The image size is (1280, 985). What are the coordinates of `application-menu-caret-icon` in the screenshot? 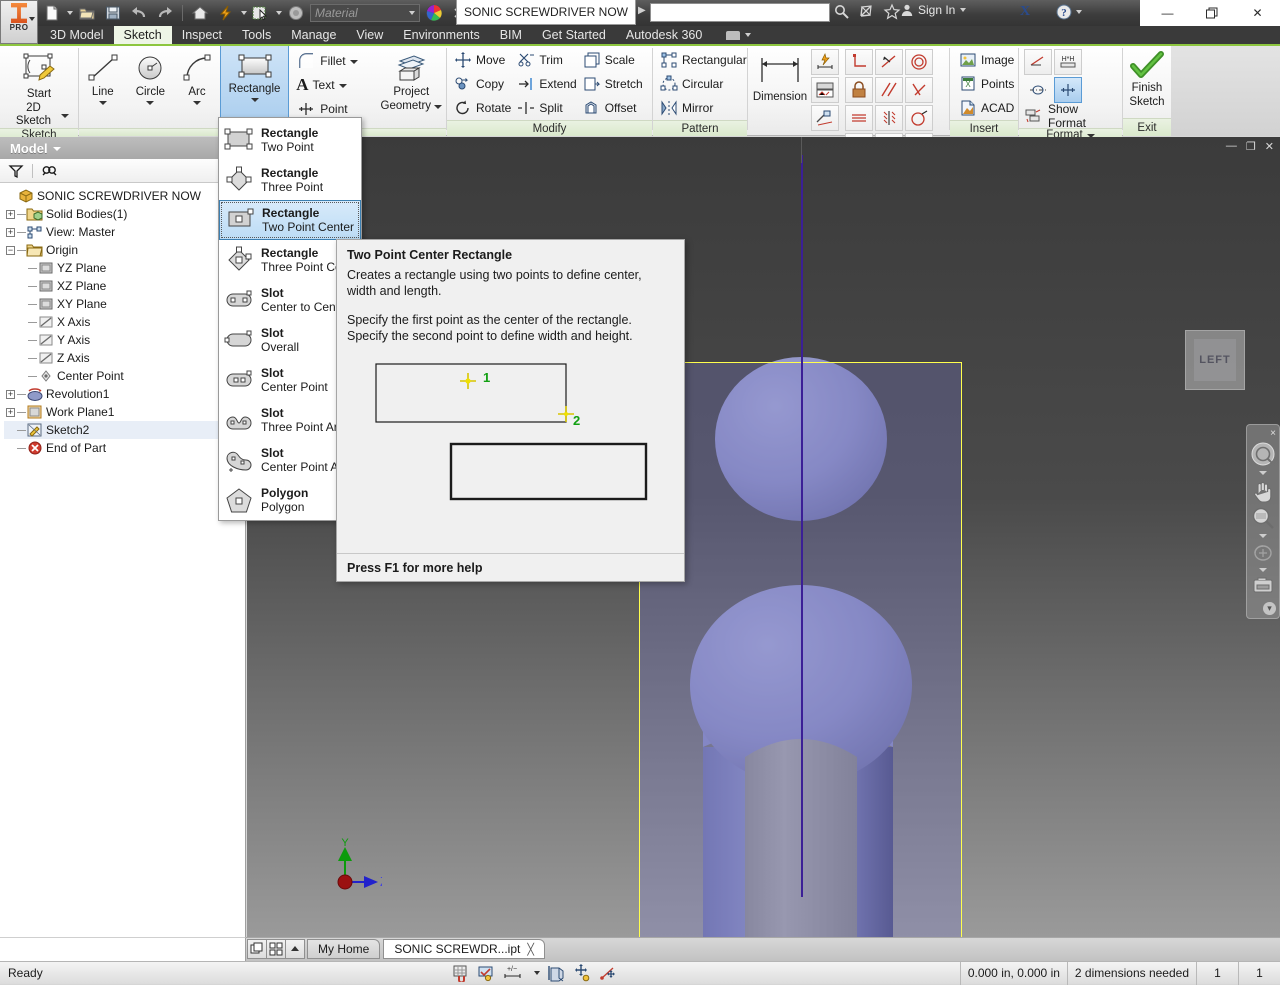 It's located at (32, 19).